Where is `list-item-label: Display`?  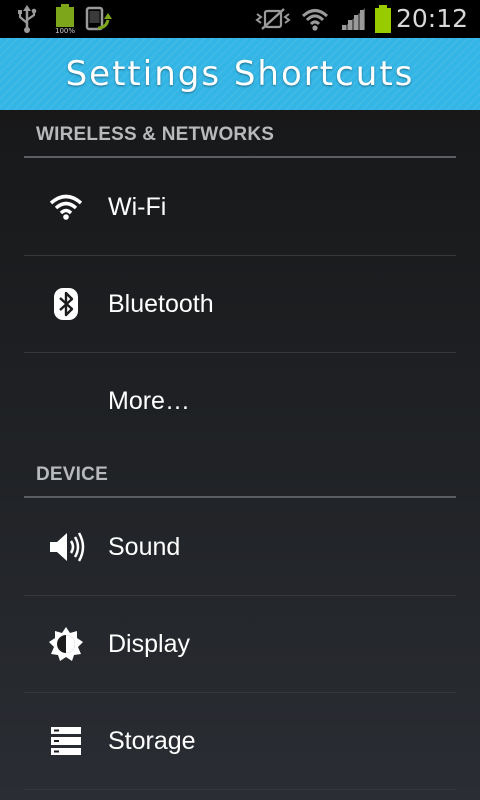 list-item-label: Display is located at coordinates (149, 644).